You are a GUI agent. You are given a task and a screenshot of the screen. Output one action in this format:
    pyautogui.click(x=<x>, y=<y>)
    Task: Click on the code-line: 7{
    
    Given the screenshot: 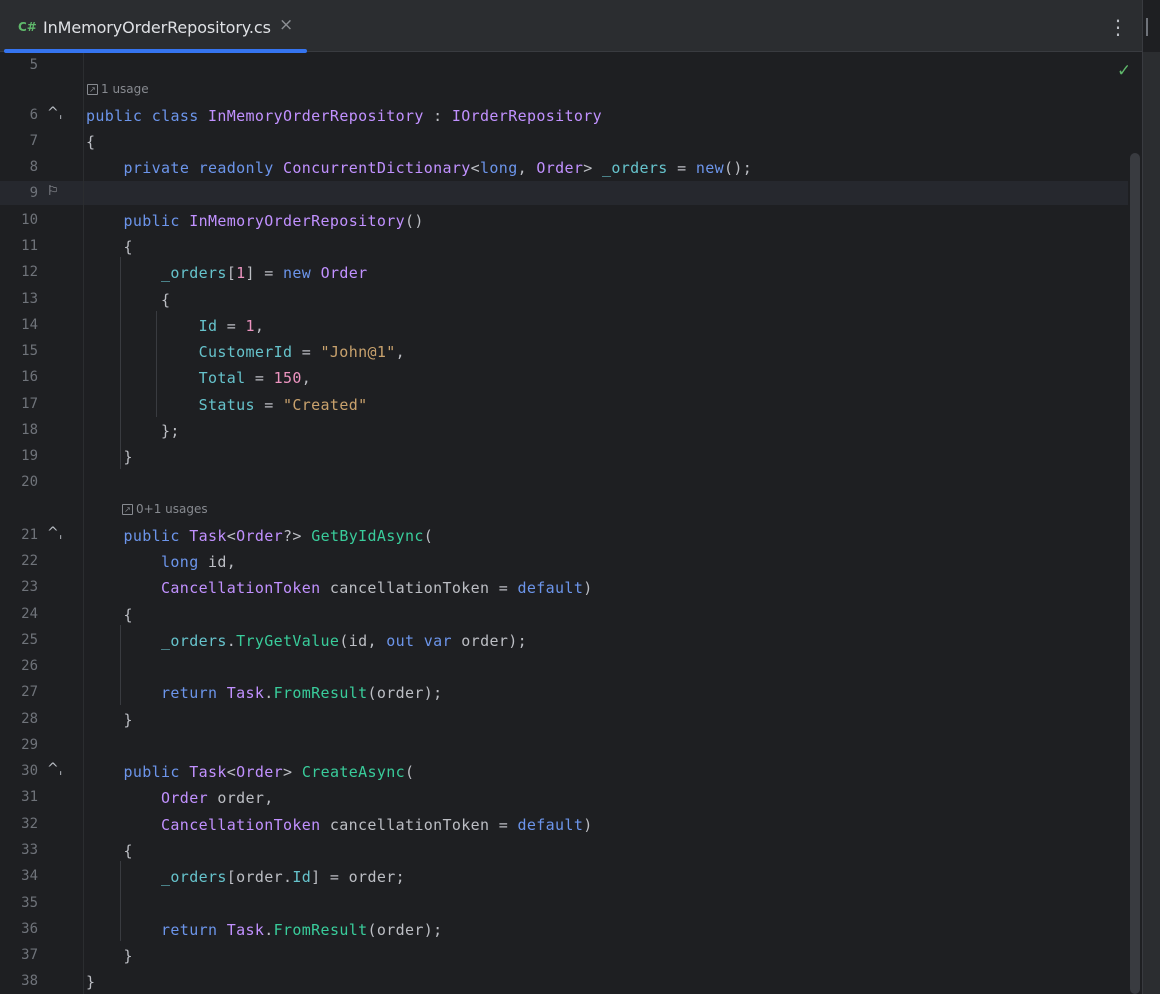 What is the action you would take?
    pyautogui.click(x=564, y=142)
    